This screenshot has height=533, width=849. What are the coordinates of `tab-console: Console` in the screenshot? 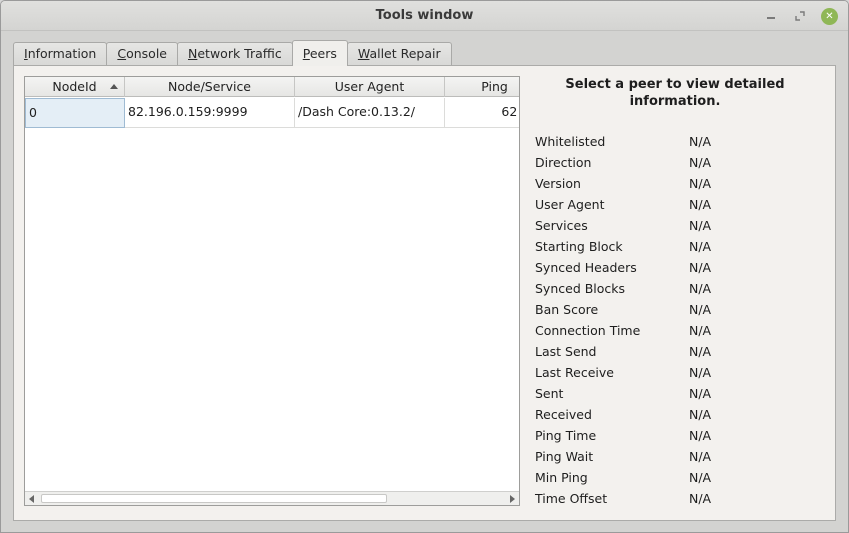 It's located at (142, 54).